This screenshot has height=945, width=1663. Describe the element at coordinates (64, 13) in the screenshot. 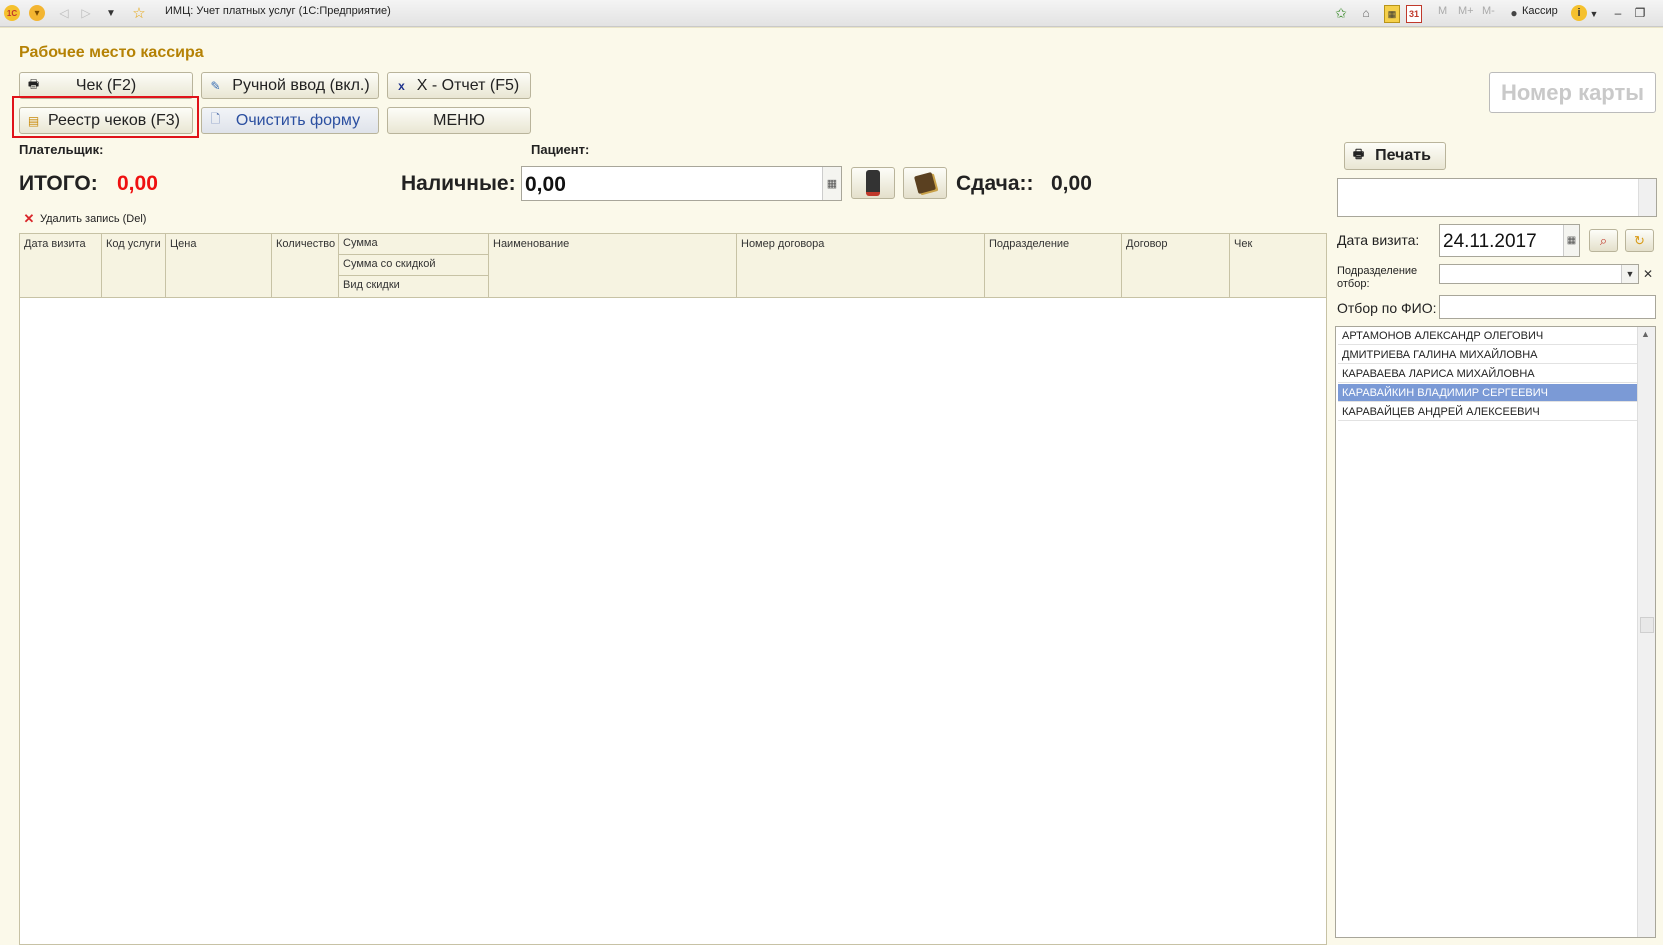

I see `back-arrow-icon: ◁` at that location.